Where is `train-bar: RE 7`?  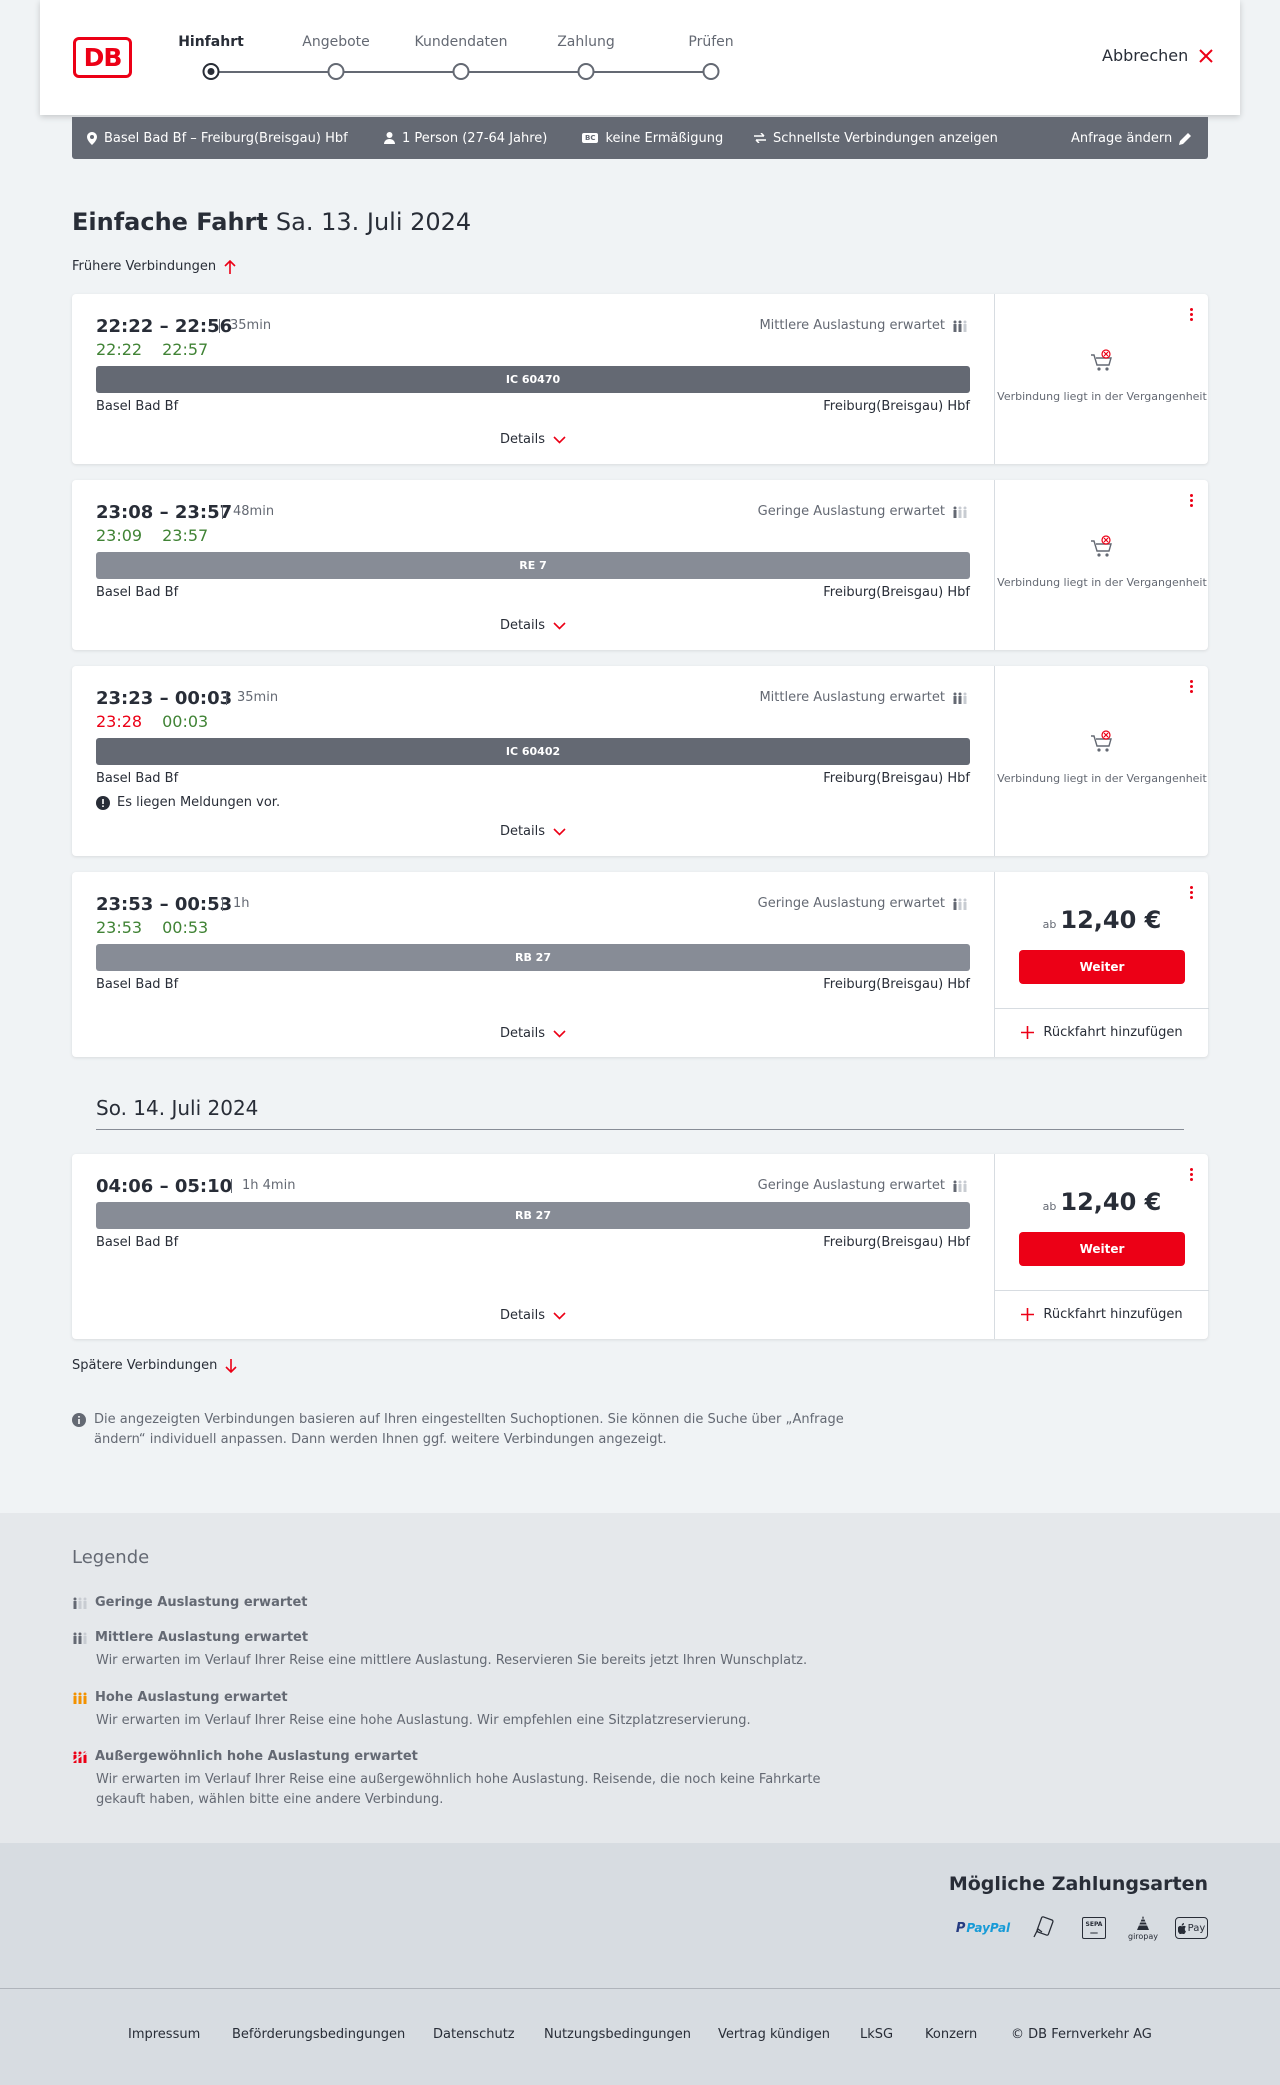
train-bar: RE 7 is located at coordinates (533, 565).